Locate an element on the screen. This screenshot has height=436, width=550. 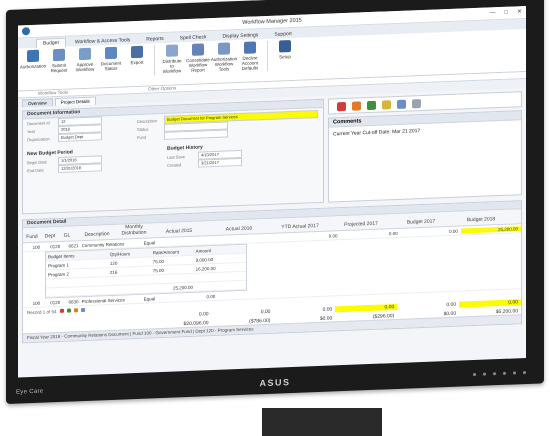
table-cell: 25,200.00 is located at coordinates (491, 229).